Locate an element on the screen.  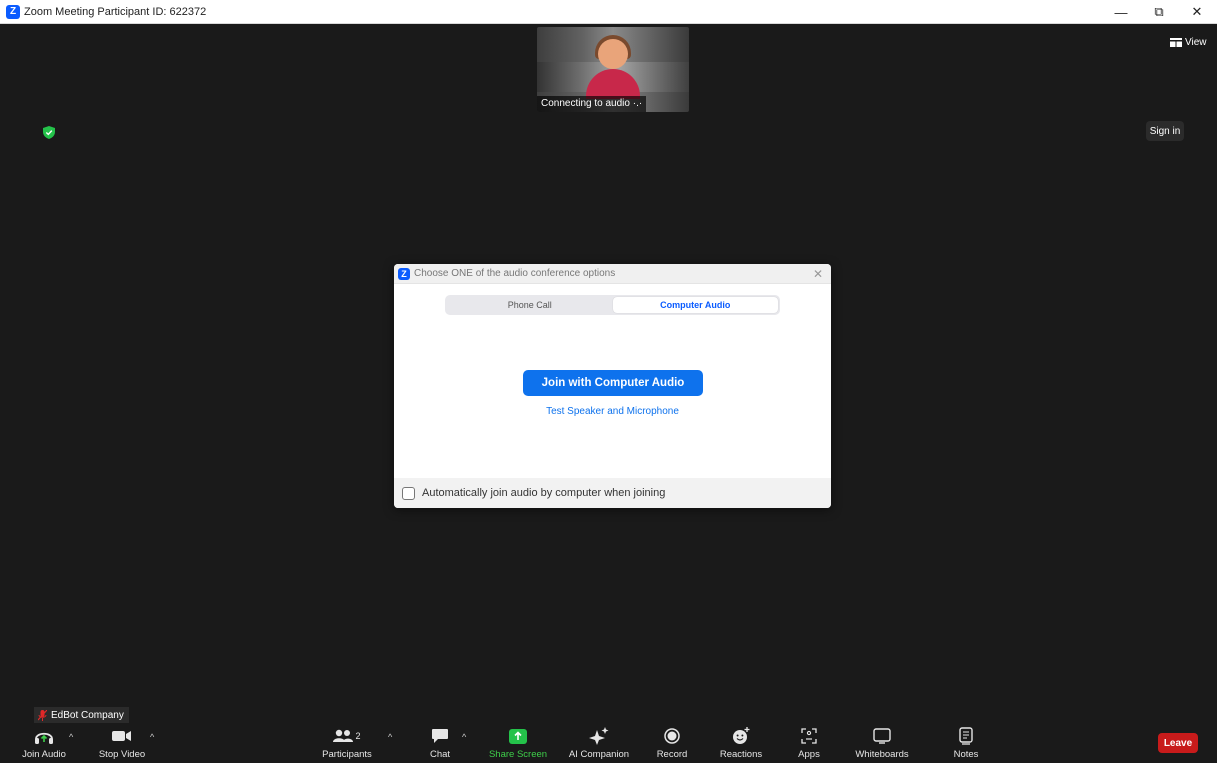
restore-button: ⧉ is located at coordinates (1159, 12).